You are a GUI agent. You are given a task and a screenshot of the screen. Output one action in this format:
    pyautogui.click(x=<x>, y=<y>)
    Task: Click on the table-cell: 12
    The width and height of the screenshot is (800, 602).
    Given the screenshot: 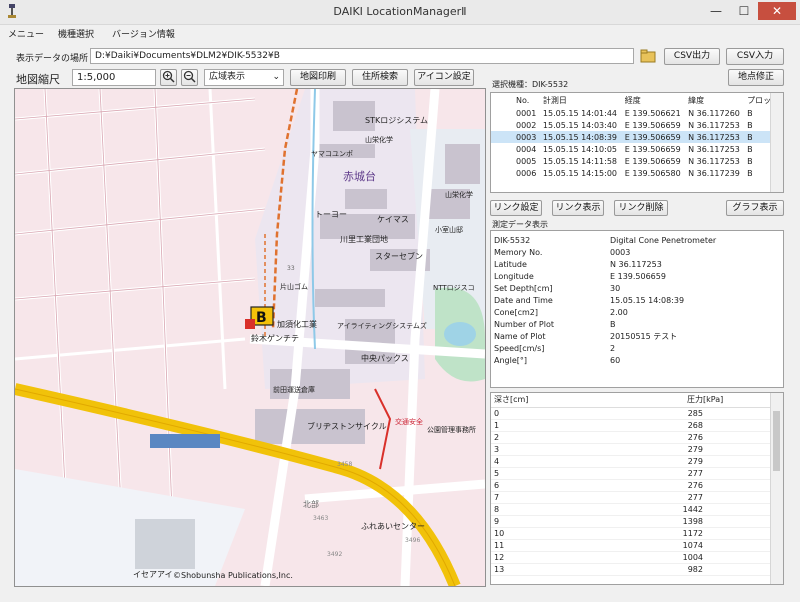 What is the action you would take?
    pyautogui.click(x=499, y=557)
    